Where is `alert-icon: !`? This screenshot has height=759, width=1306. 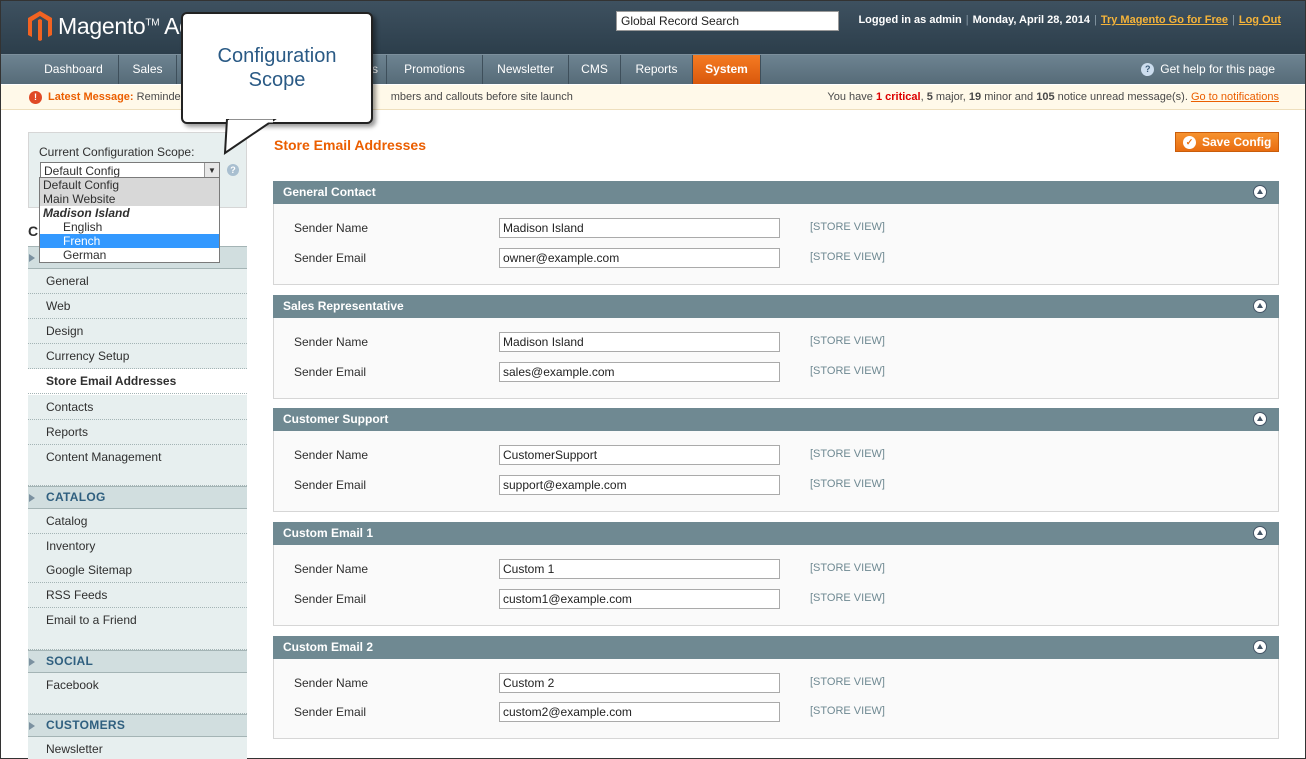
alert-icon: ! is located at coordinates (35, 97).